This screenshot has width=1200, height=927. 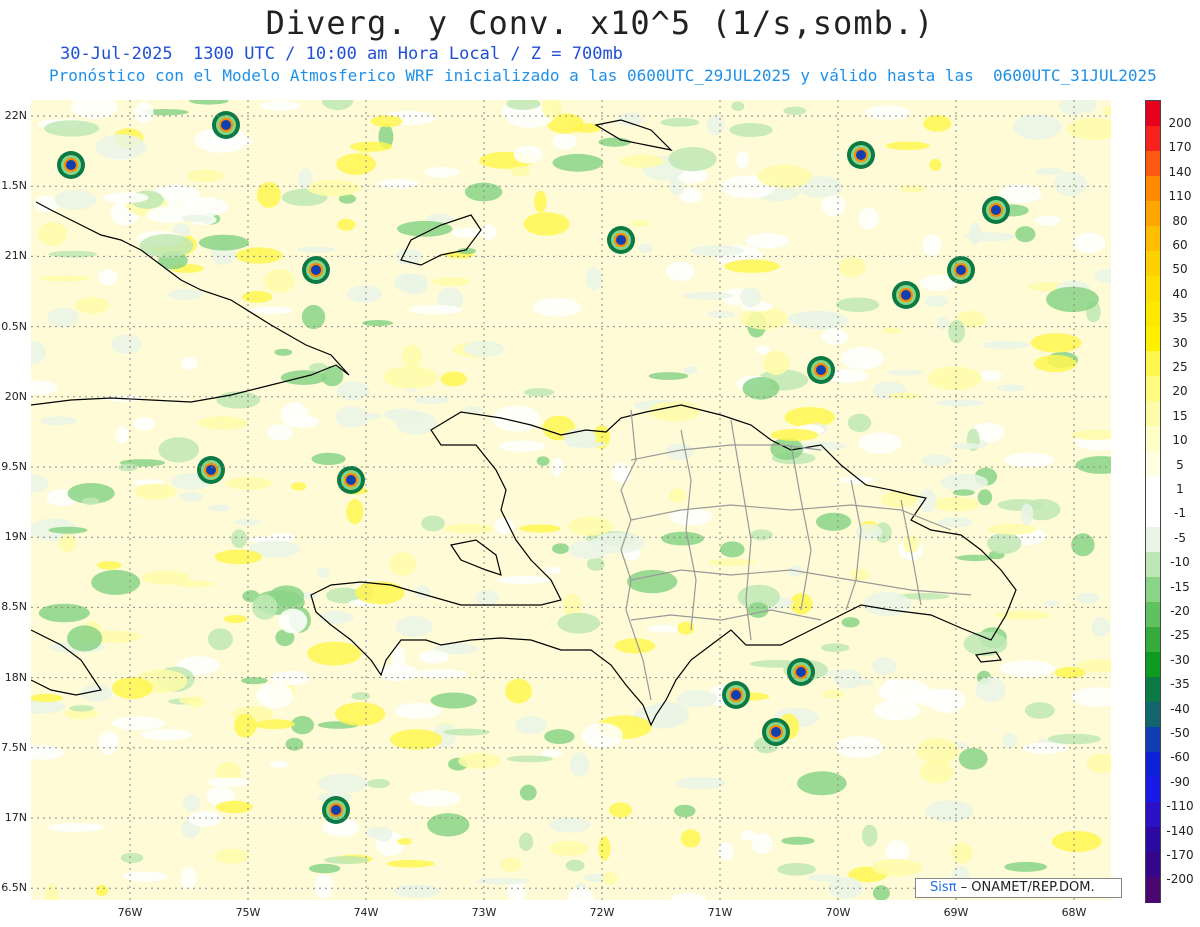 What do you see at coordinates (1180, 684) in the screenshot?
I see `color-scale-label: -35` at bounding box center [1180, 684].